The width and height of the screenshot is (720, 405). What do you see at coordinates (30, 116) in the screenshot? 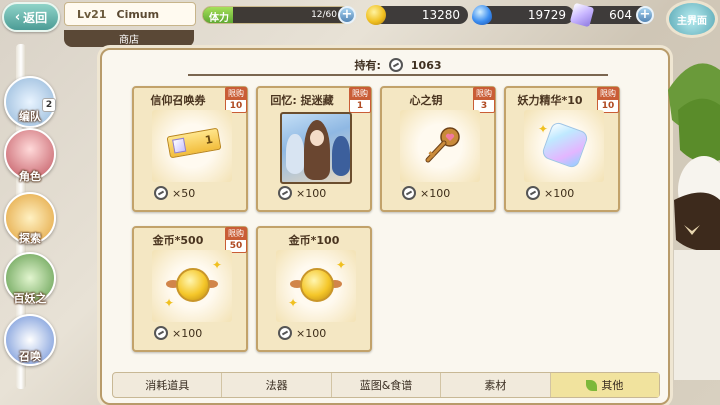
I see `sidebar-item-team-label: 编队` at bounding box center [30, 116].